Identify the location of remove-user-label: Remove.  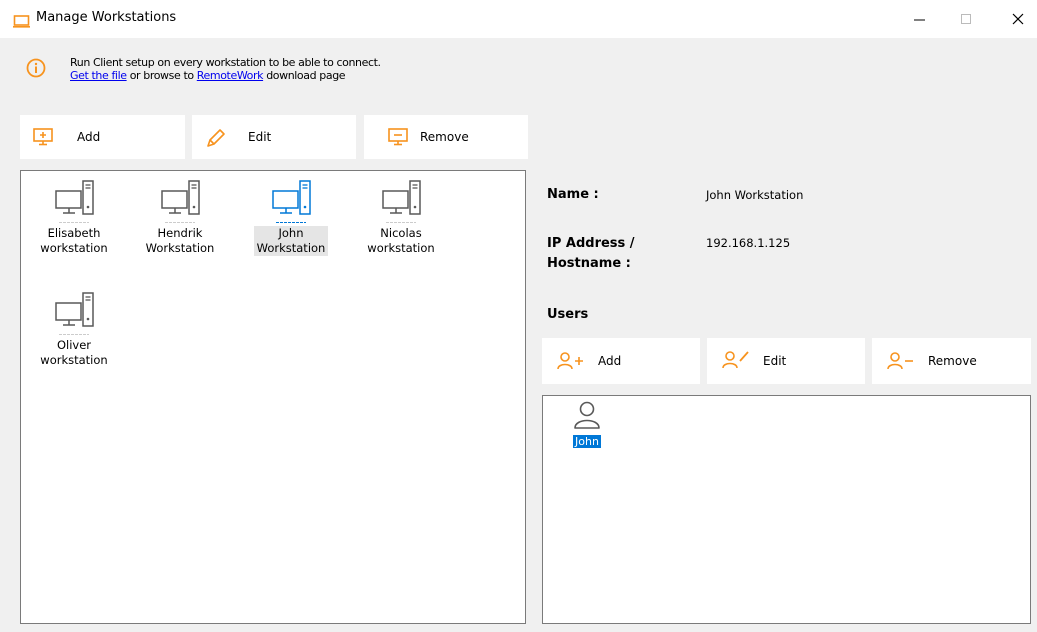
(952, 361).